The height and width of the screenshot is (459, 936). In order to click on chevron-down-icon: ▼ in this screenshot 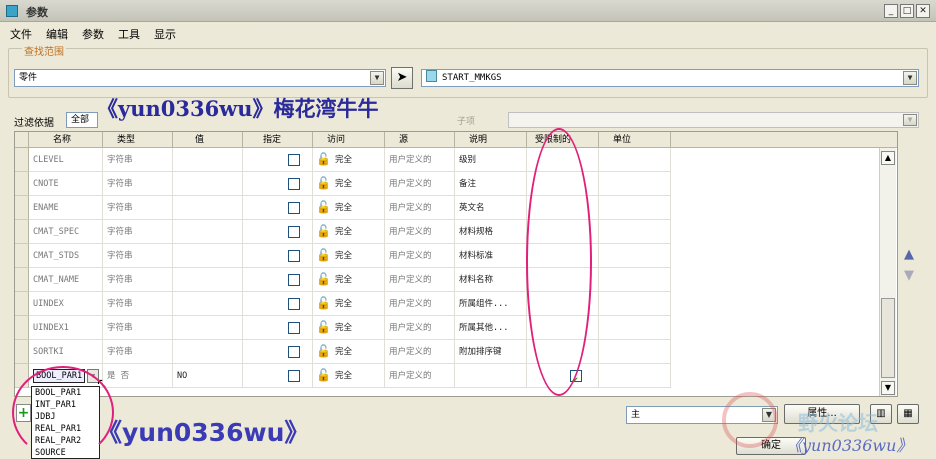, I will do `click(377, 78)`.